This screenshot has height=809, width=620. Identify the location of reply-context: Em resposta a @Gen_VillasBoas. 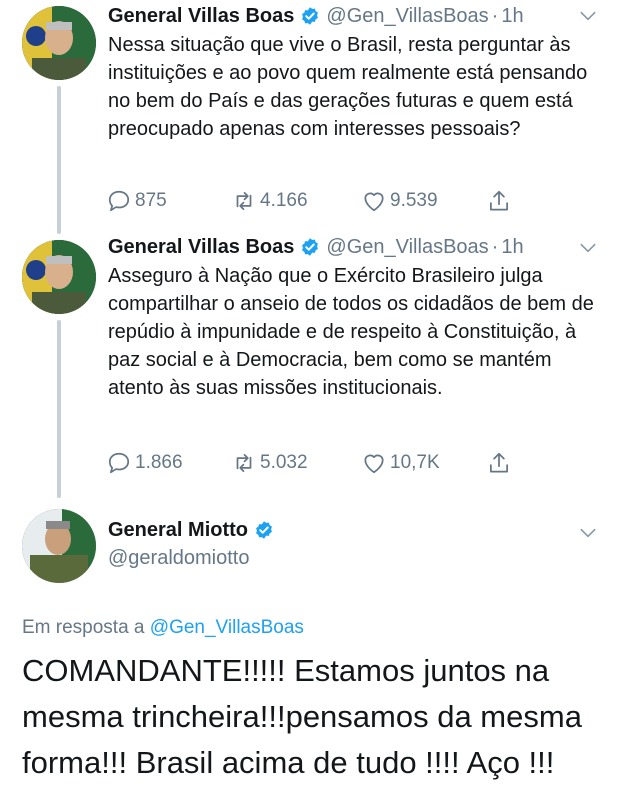
(163, 628).